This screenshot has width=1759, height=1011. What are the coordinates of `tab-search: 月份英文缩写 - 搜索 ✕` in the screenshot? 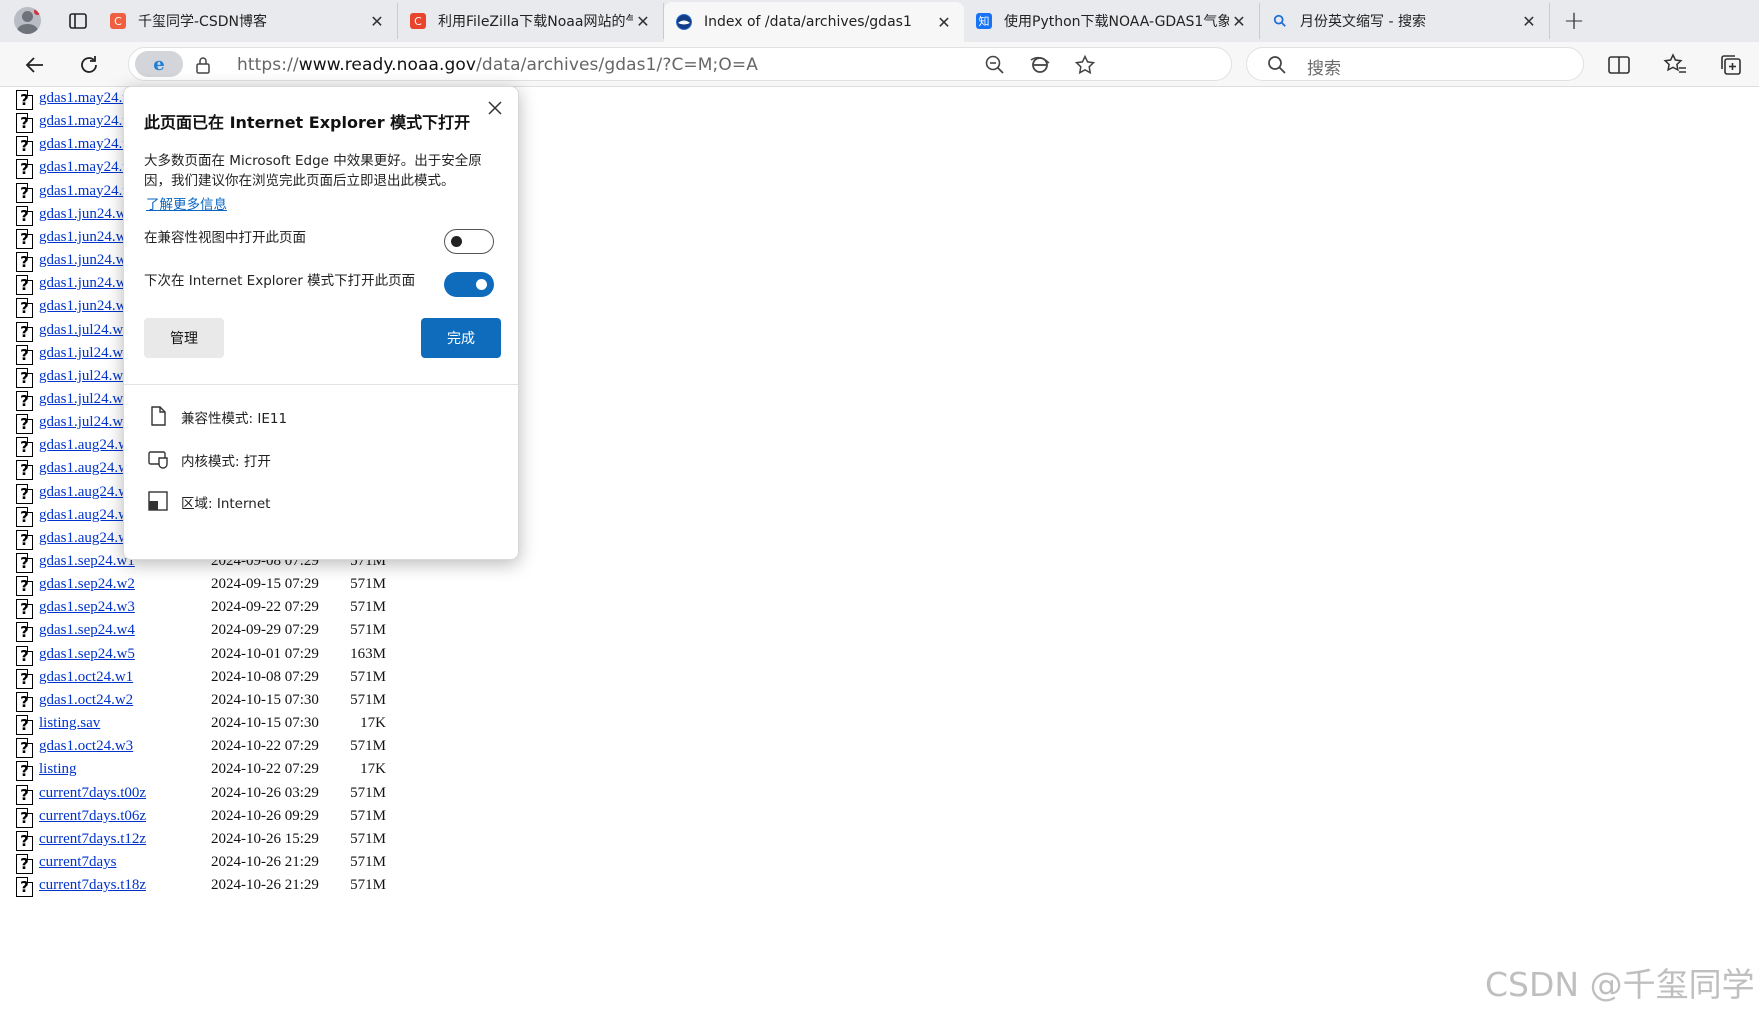 It's located at (1405, 21).